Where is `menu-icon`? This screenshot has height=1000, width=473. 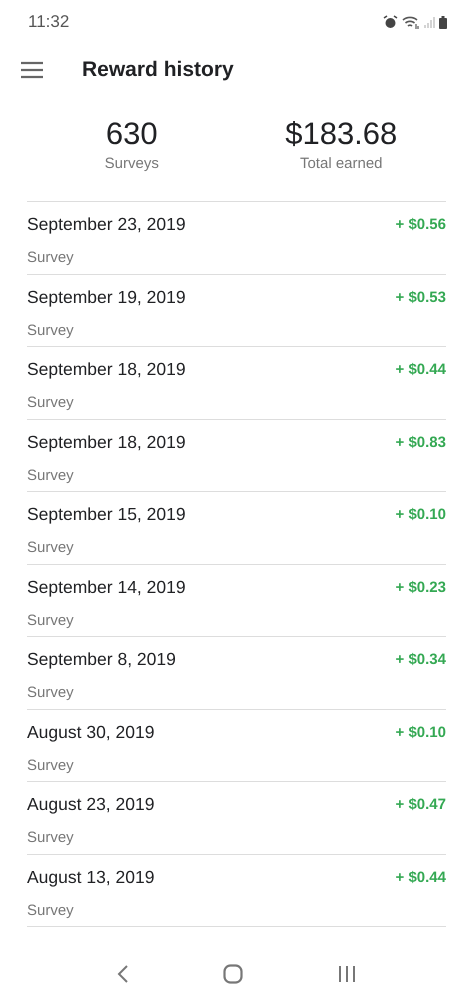 menu-icon is located at coordinates (32, 70).